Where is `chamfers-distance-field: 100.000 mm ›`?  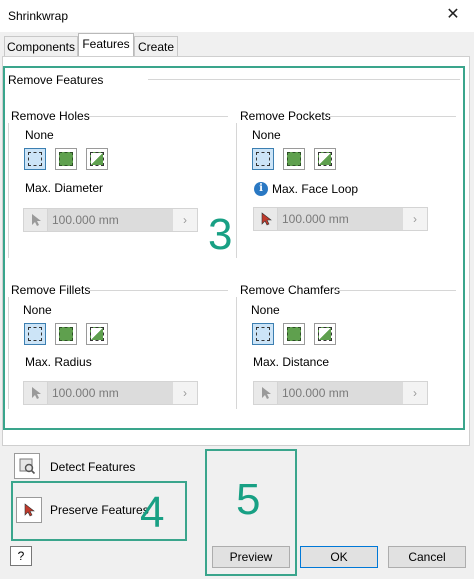 chamfers-distance-field: 100.000 mm › is located at coordinates (340, 393).